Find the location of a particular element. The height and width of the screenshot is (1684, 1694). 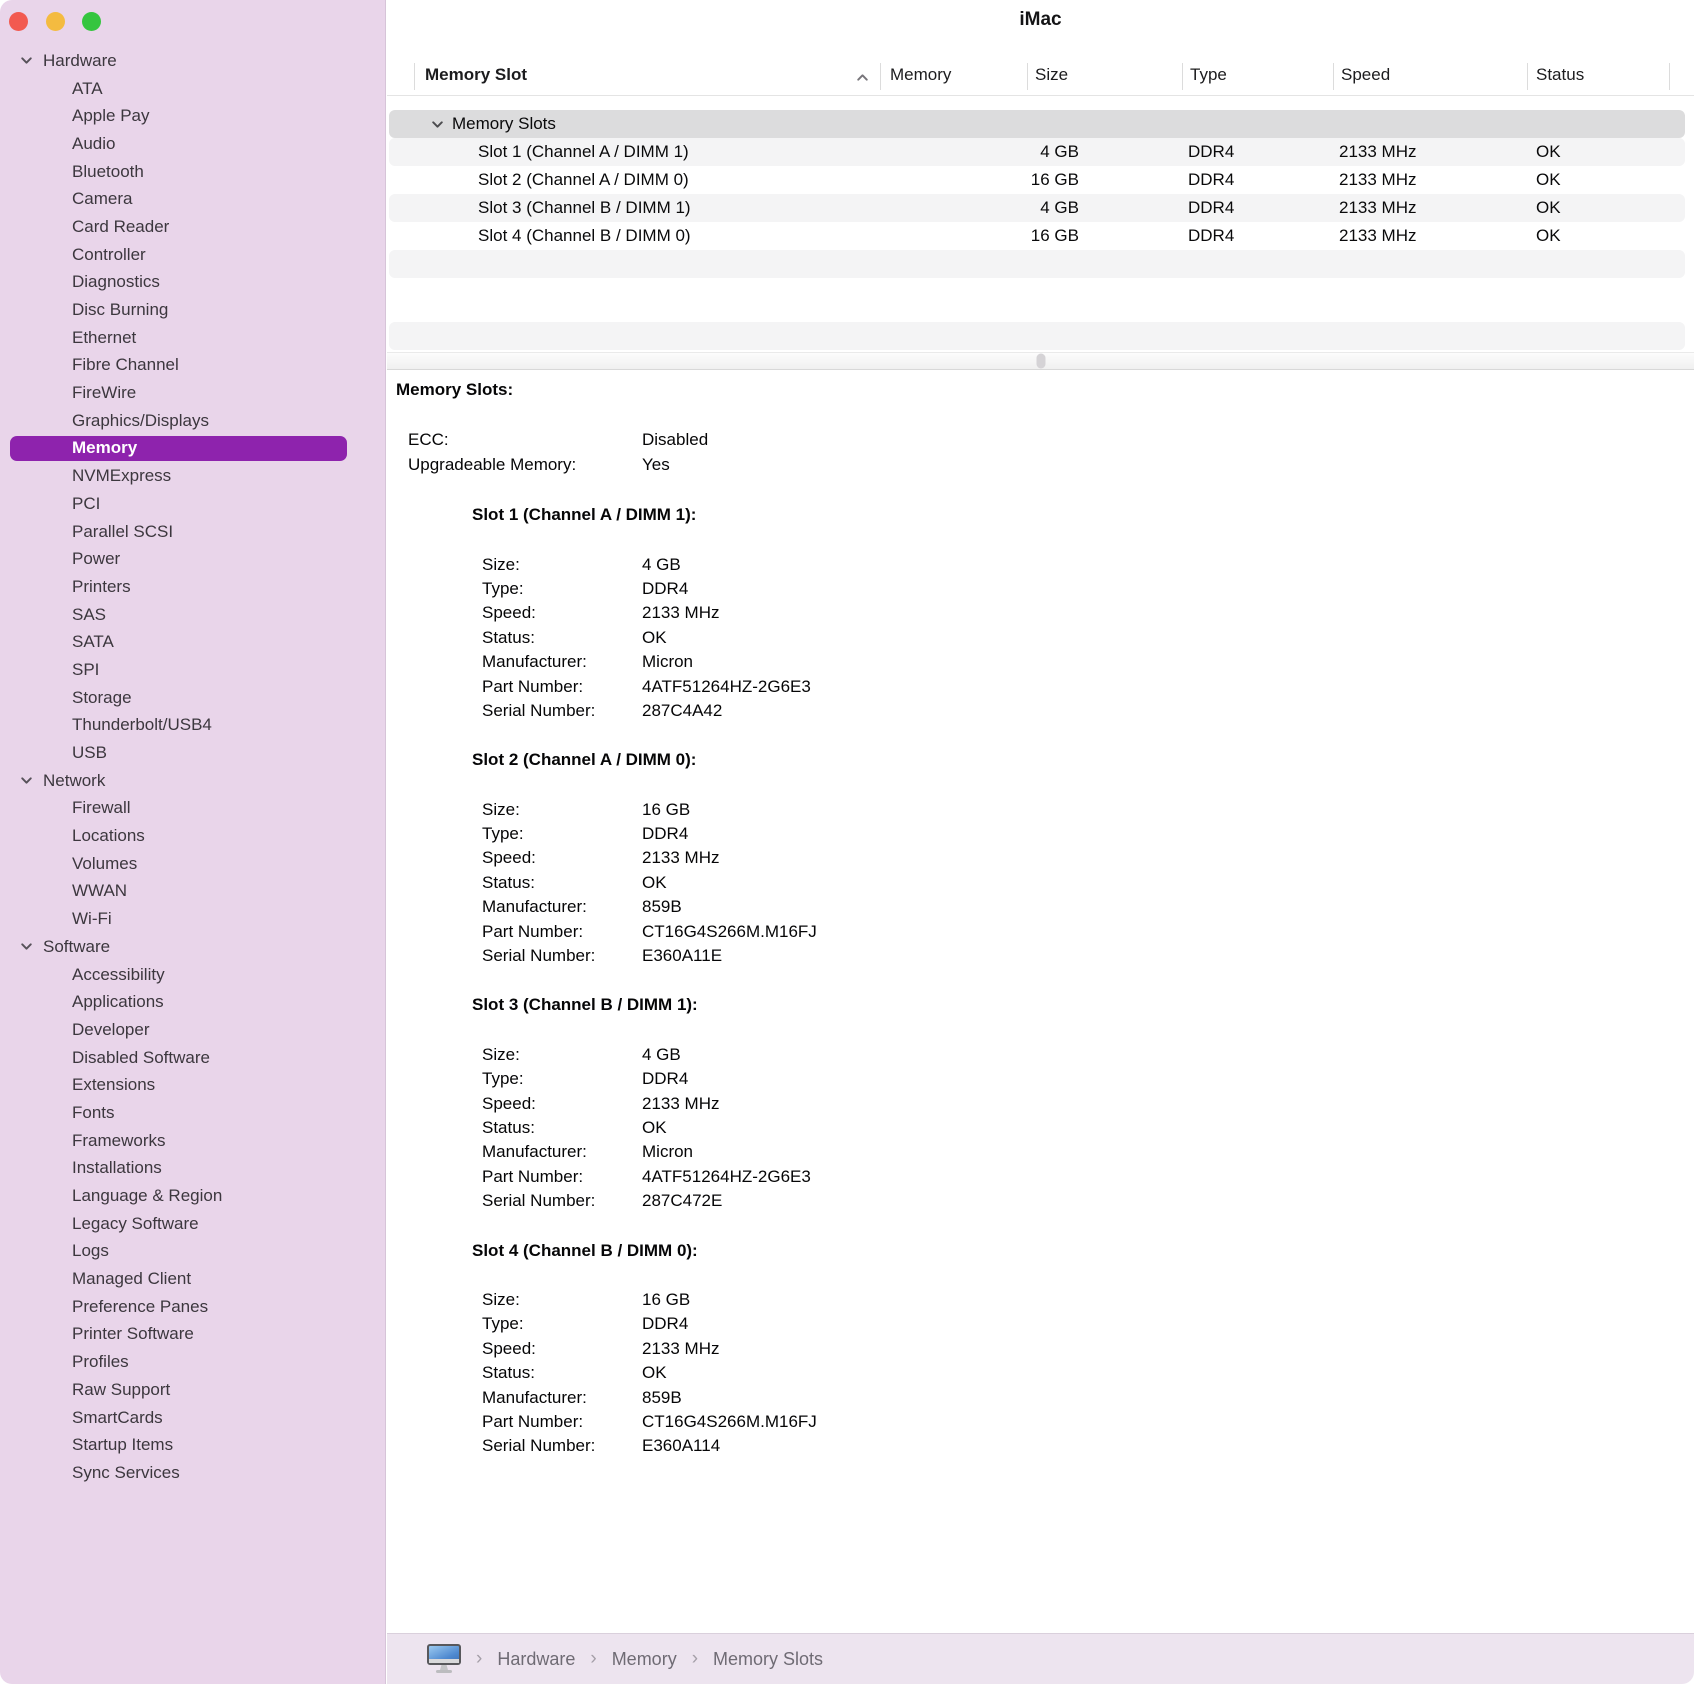

sidebar-item-ethernet: Ethernet is located at coordinates (192, 338).